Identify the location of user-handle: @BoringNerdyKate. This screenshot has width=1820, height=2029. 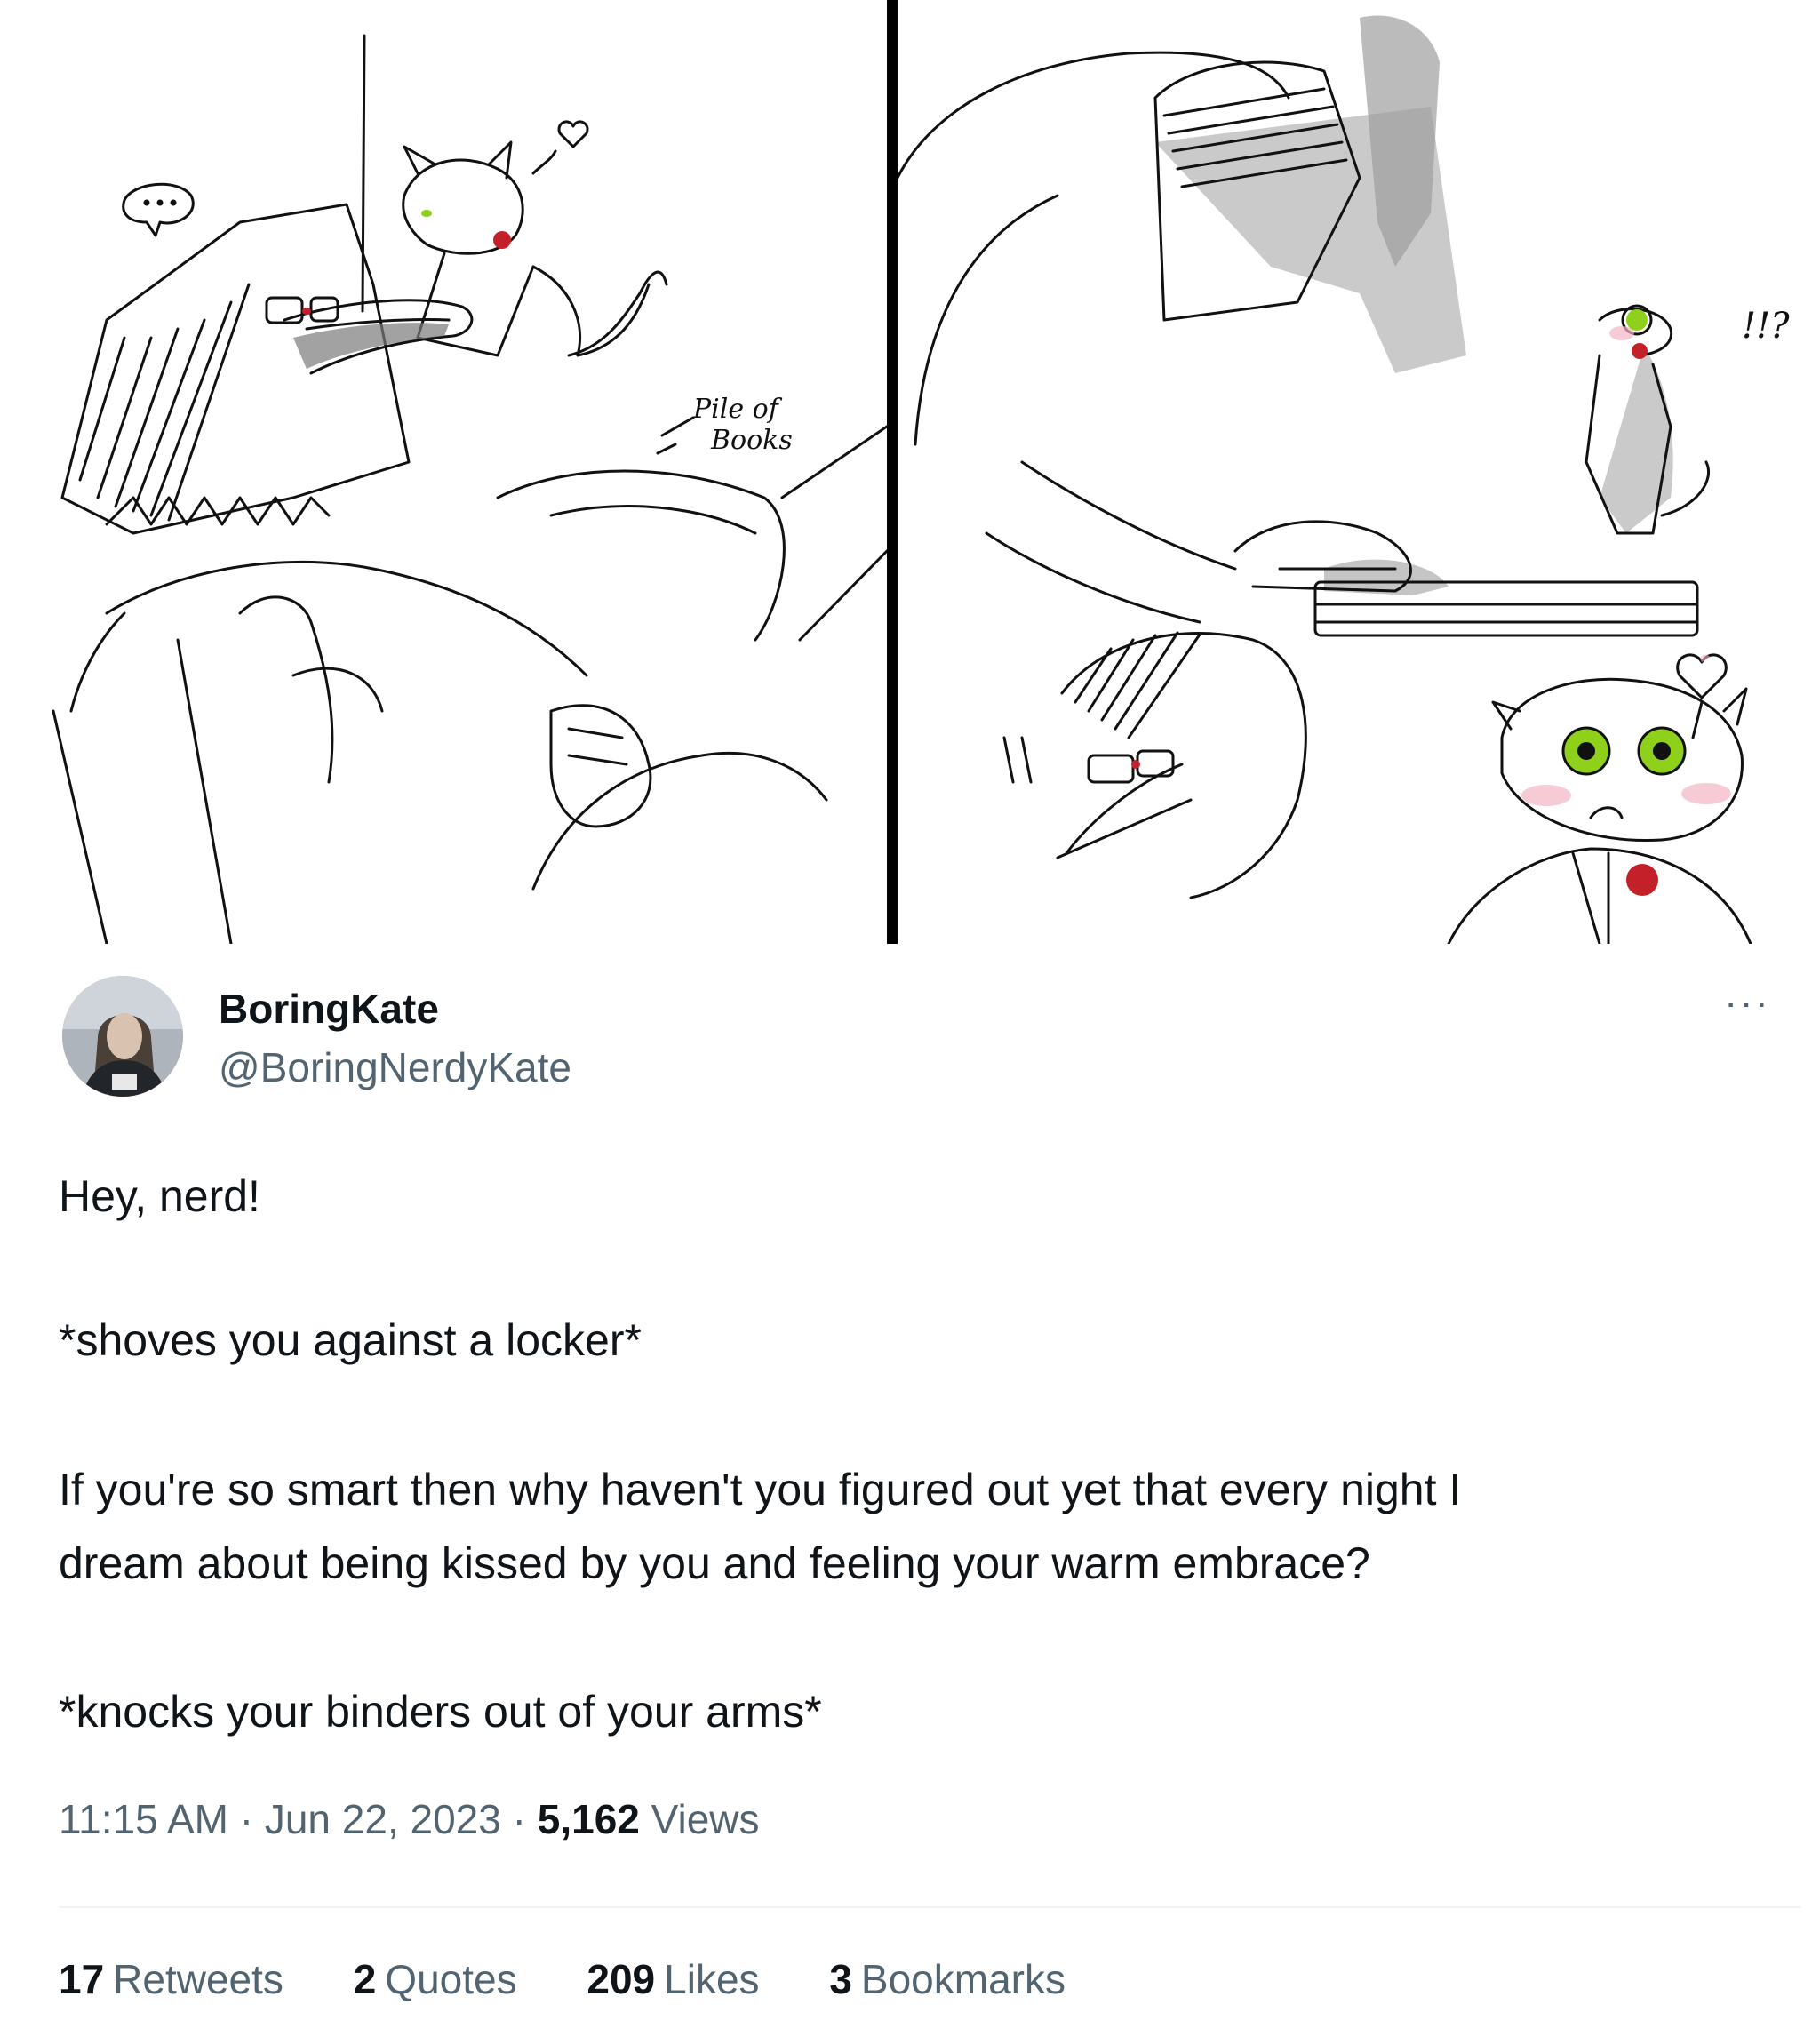
(395, 1067).